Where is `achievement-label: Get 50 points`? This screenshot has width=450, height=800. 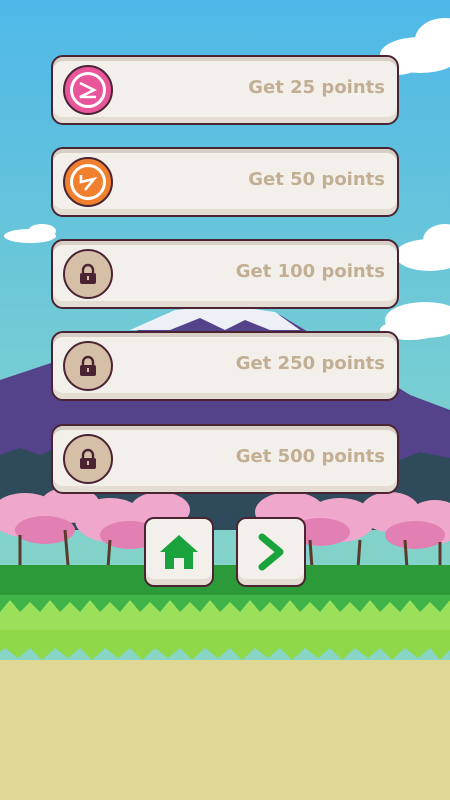 achievement-label: Get 50 points is located at coordinates (316, 179).